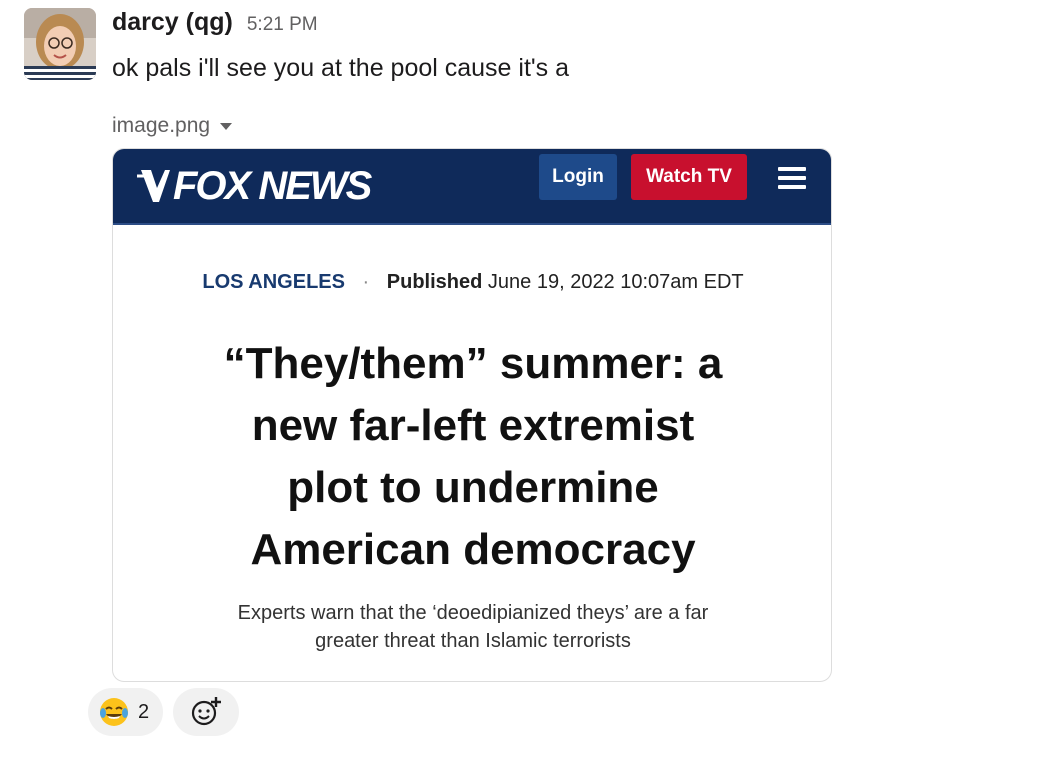  I want to click on subhead-line: greater threat than Islamic terrorists, so click(473, 641).